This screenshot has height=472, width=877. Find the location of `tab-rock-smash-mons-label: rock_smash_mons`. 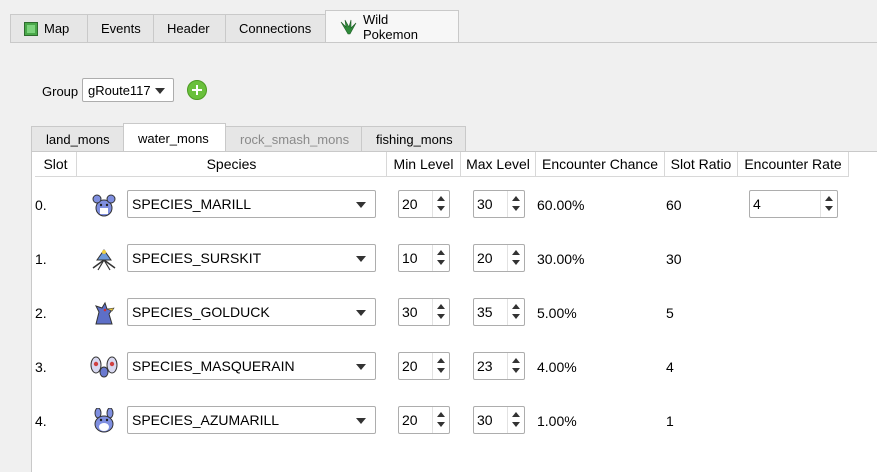

tab-rock-smash-mons-label: rock_smash_mons is located at coordinates (295, 139).